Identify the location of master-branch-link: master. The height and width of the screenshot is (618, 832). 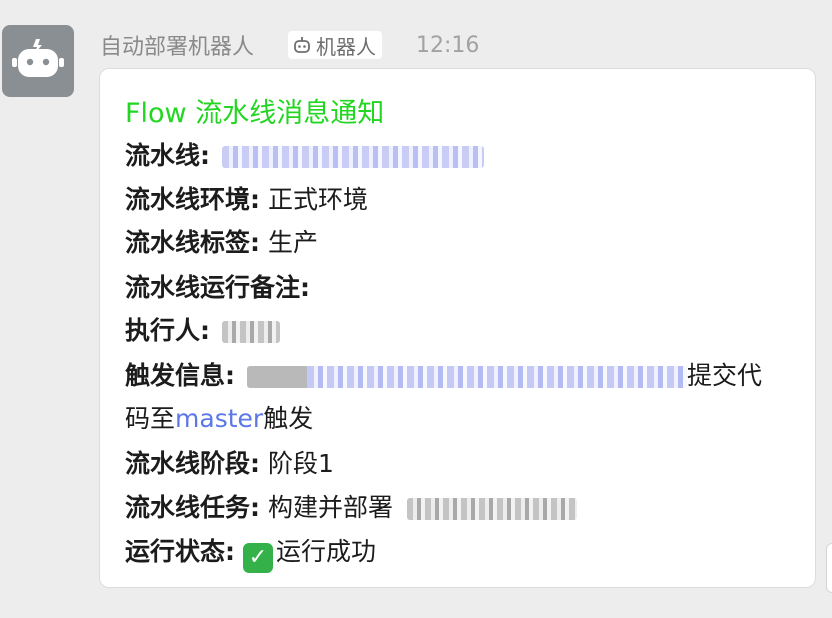
(219, 418).